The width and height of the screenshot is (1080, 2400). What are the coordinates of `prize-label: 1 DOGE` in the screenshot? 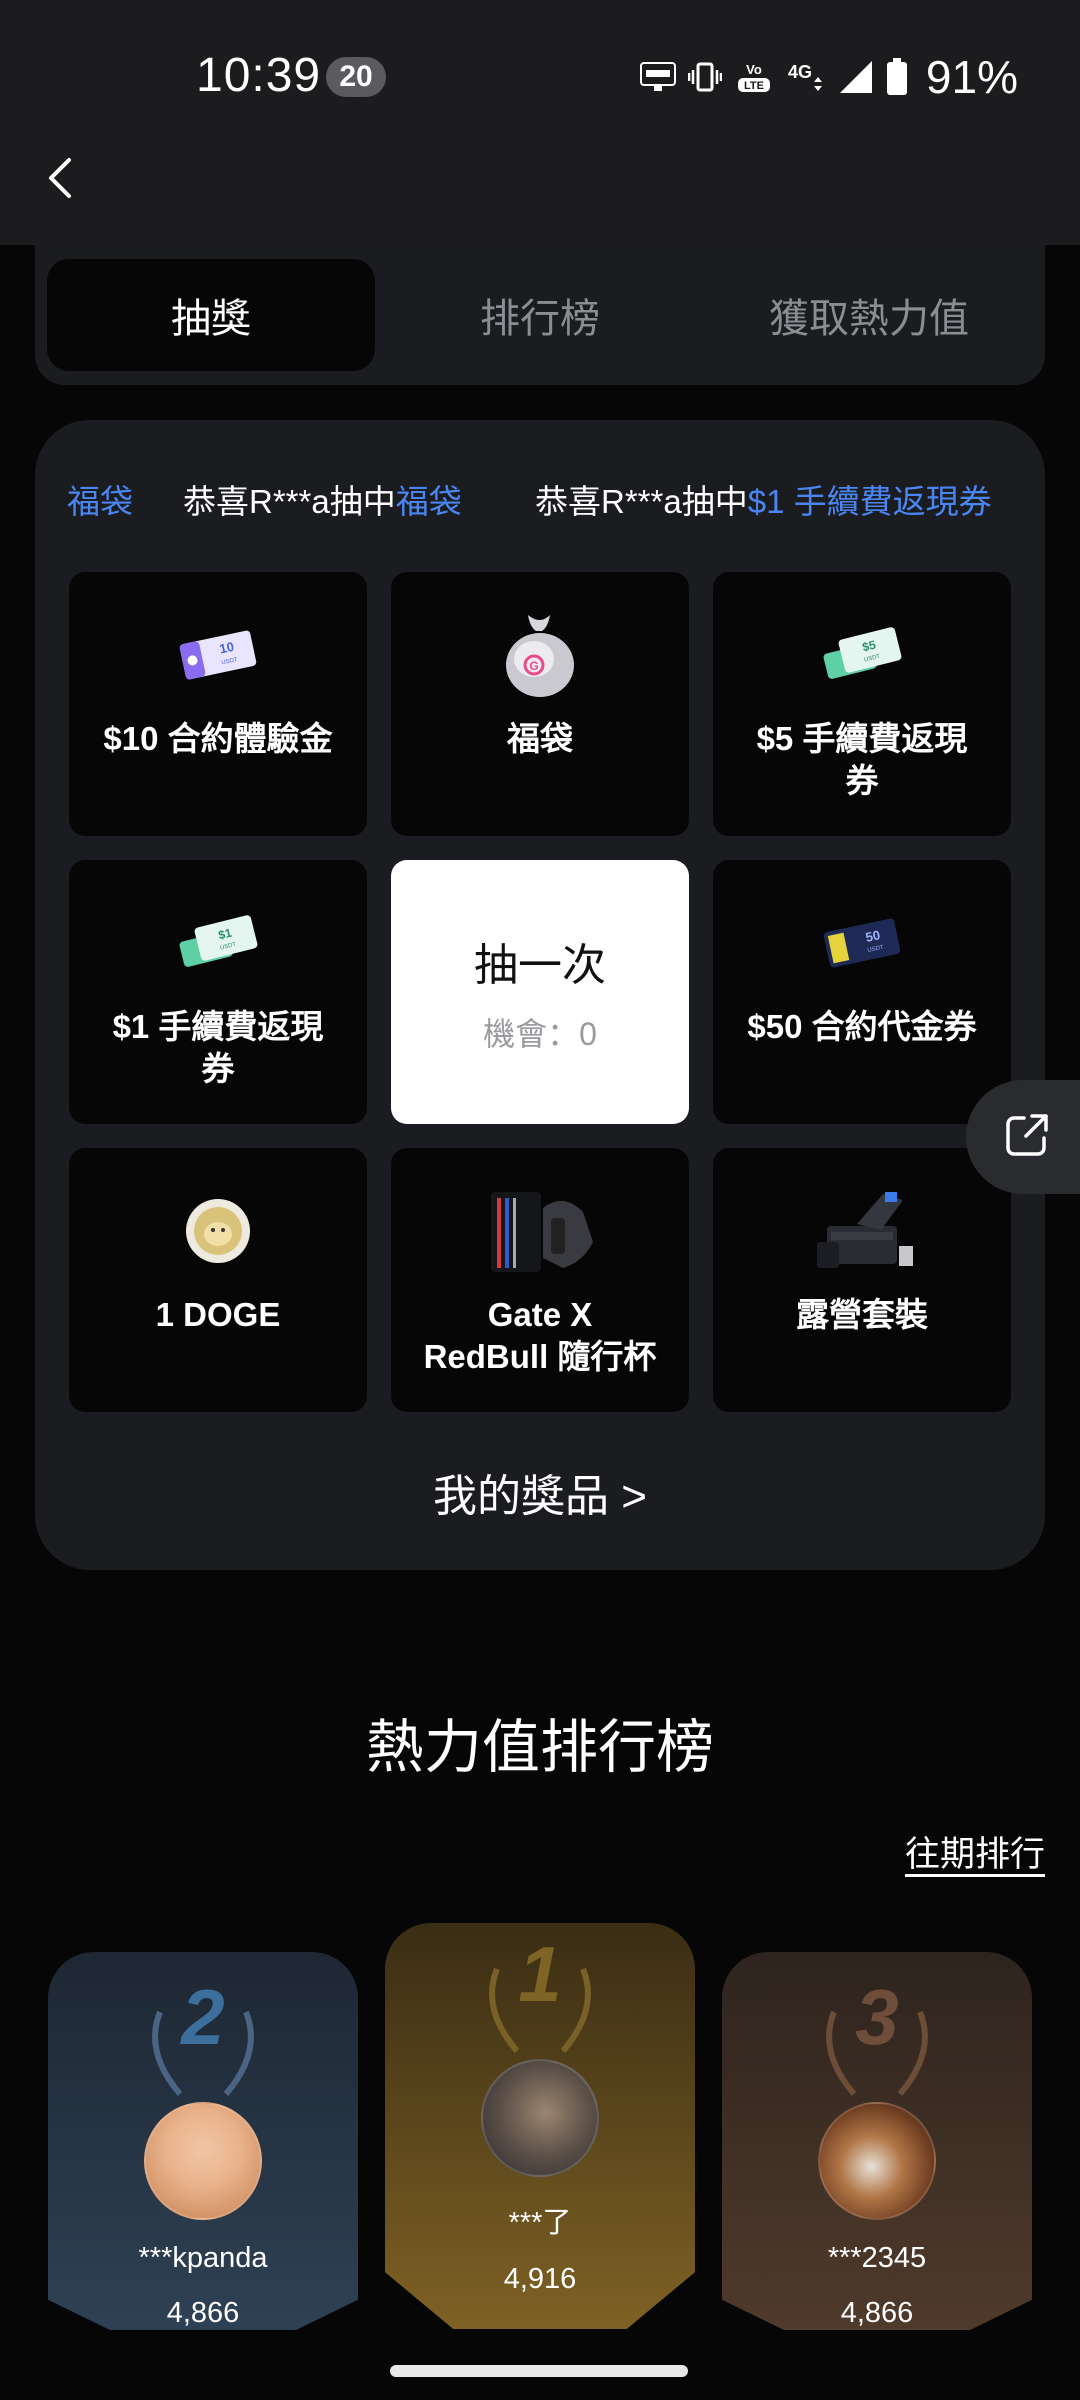 It's located at (218, 1314).